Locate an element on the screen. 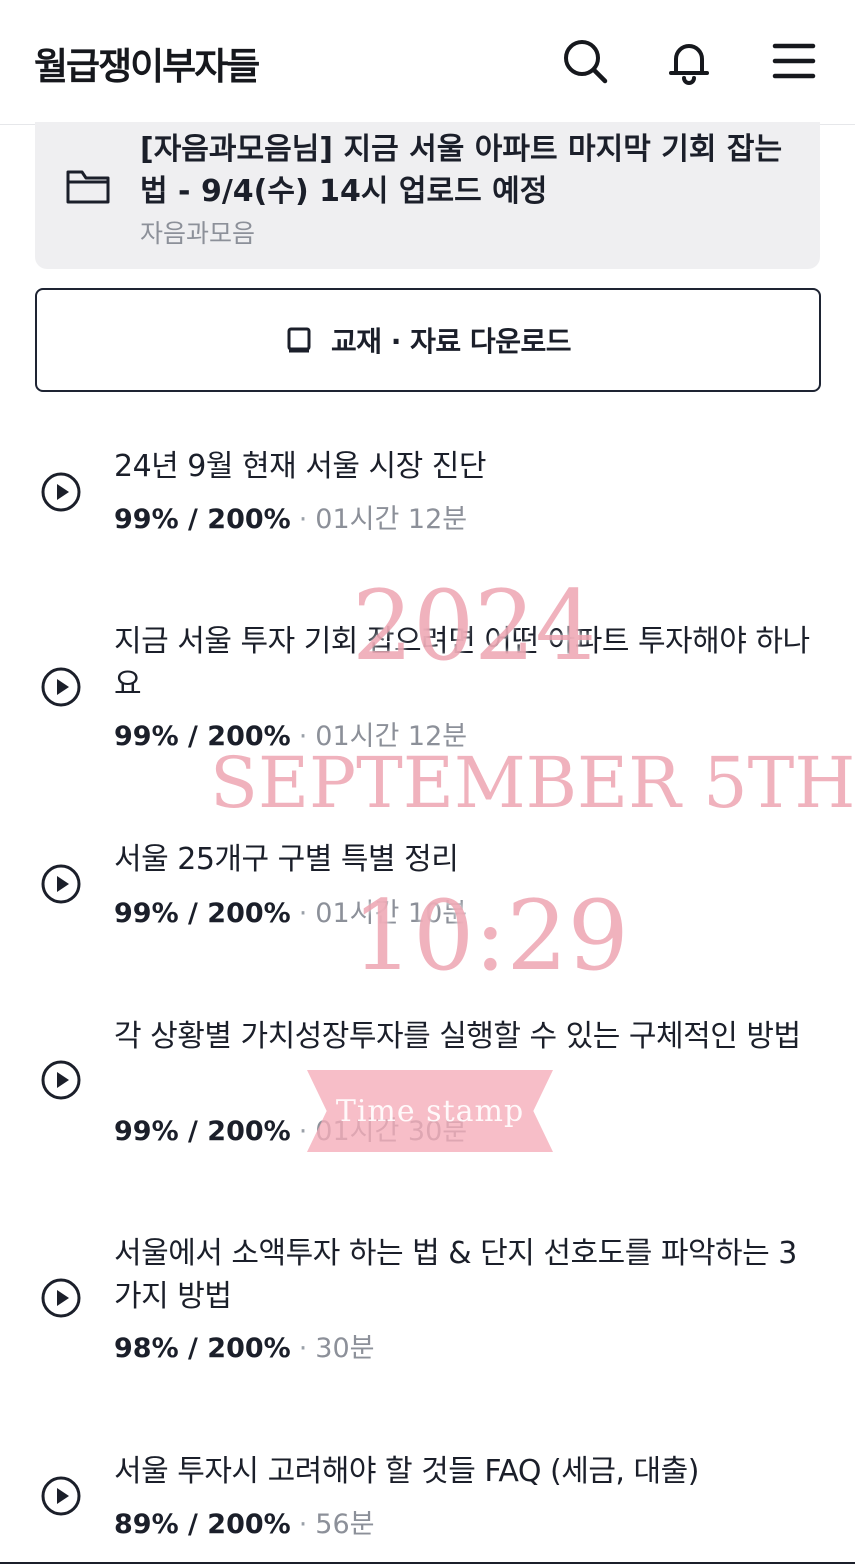 This screenshot has height=1564, width=855. lesson-meta: 98% / 200% · 30분 is located at coordinates (244, 1345).